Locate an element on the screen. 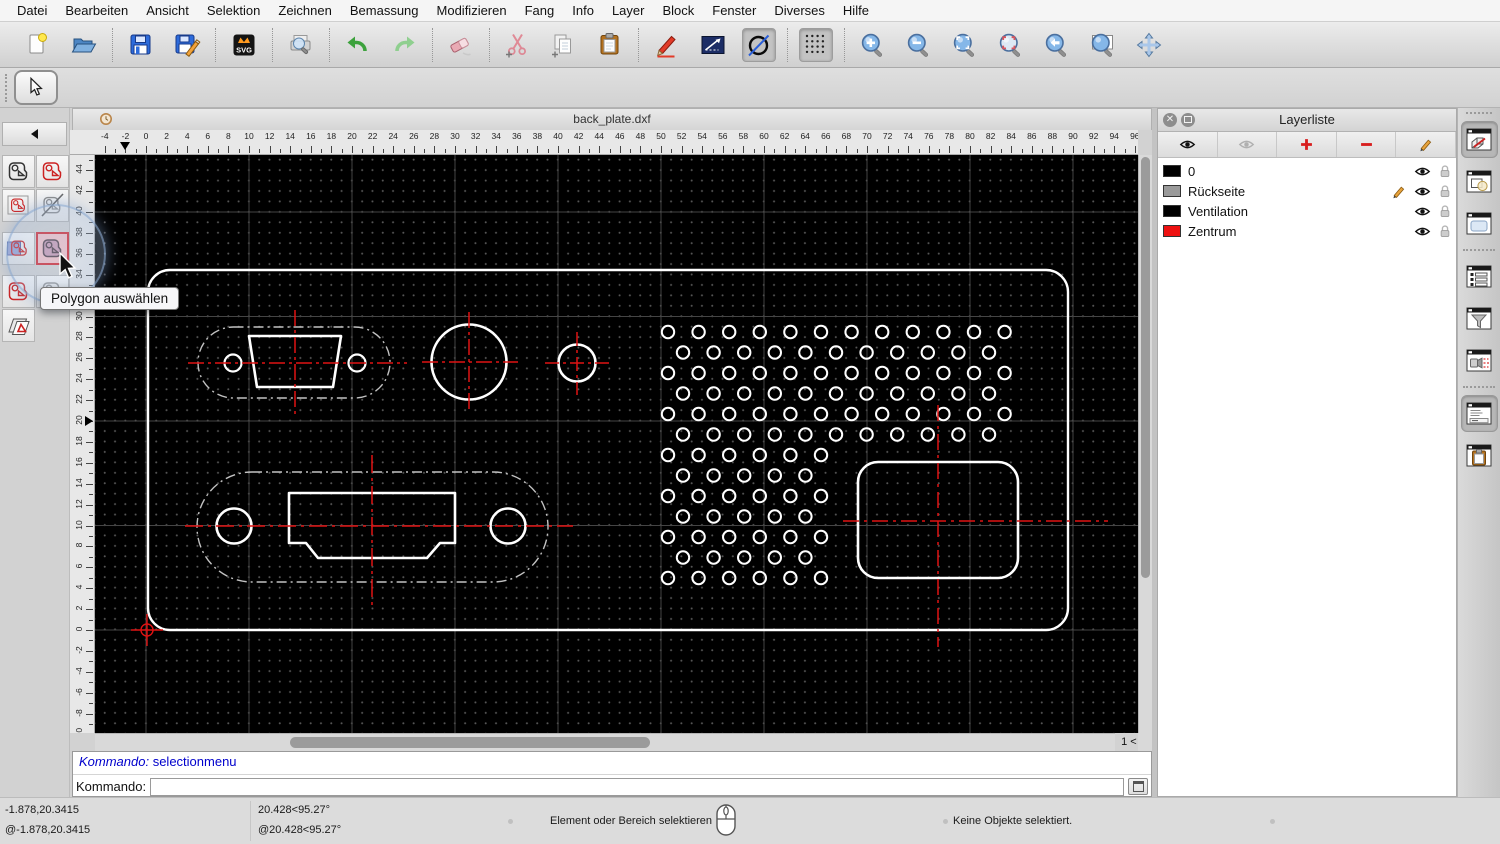 The height and width of the screenshot is (844, 1500). layer-row: Ventilation is located at coordinates (1307, 211).